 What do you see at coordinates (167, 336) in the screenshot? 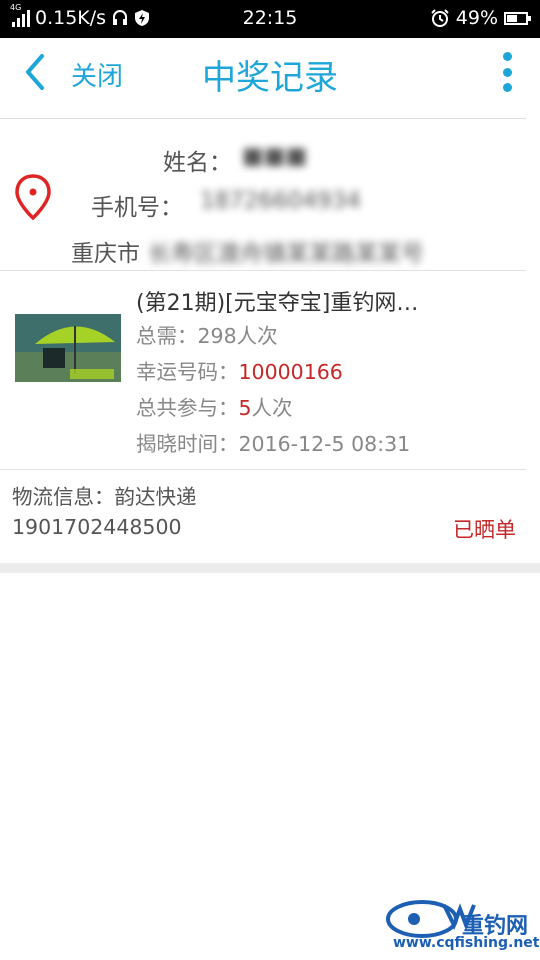
I see `total-need-label: 总需：` at bounding box center [167, 336].